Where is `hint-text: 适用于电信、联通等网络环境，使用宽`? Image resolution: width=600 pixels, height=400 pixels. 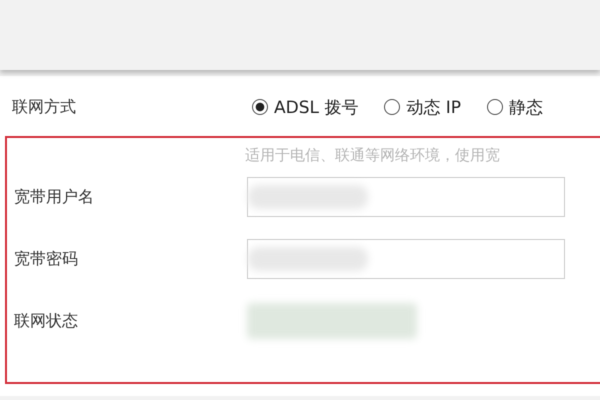
hint-text: 适用于电信、联通等网络环境，使用宽 is located at coordinates (372, 155).